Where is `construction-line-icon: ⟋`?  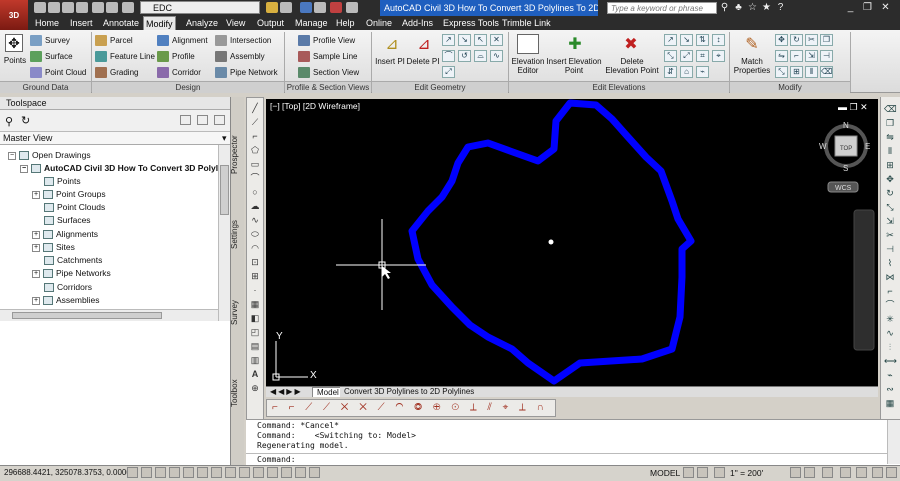
construction-line-icon: ⟋ is located at coordinates (255, 122).